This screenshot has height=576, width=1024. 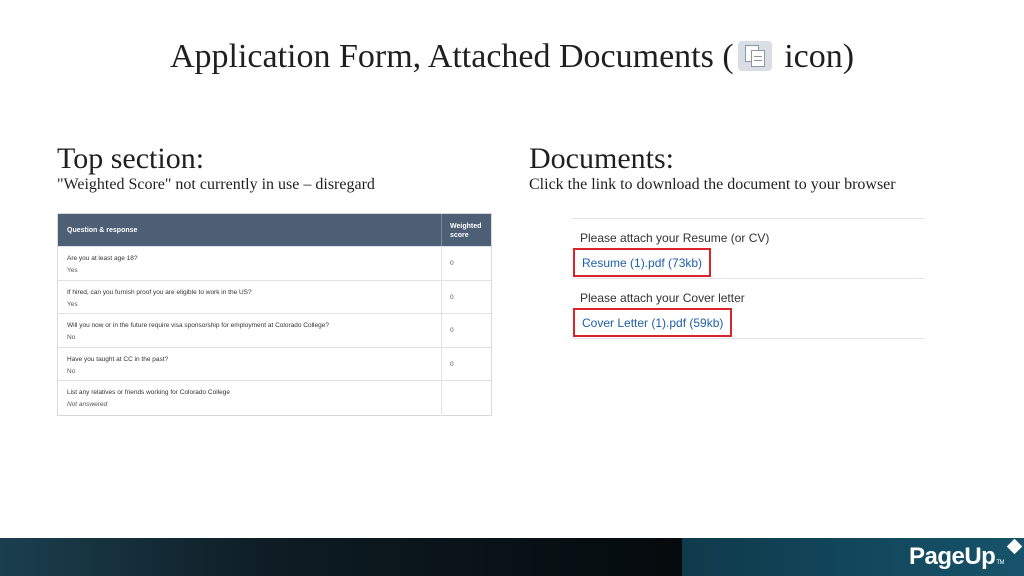 What do you see at coordinates (451, 56) in the screenshot?
I see `title-text-start: Application Form, Attached Documents (` at bounding box center [451, 56].